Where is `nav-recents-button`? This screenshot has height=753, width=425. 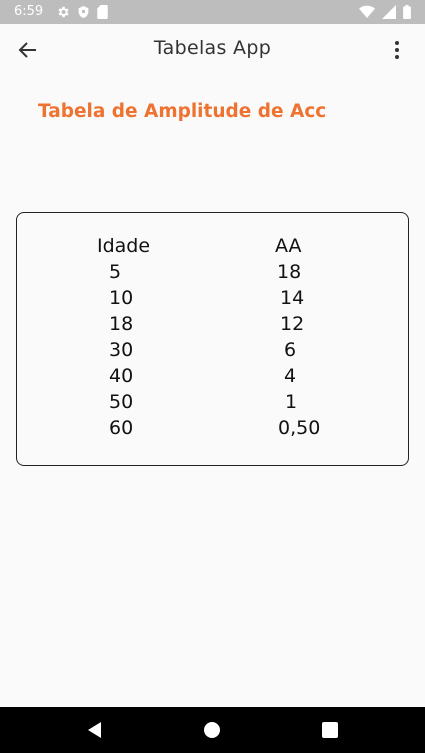
nav-recents-button is located at coordinates (330, 730).